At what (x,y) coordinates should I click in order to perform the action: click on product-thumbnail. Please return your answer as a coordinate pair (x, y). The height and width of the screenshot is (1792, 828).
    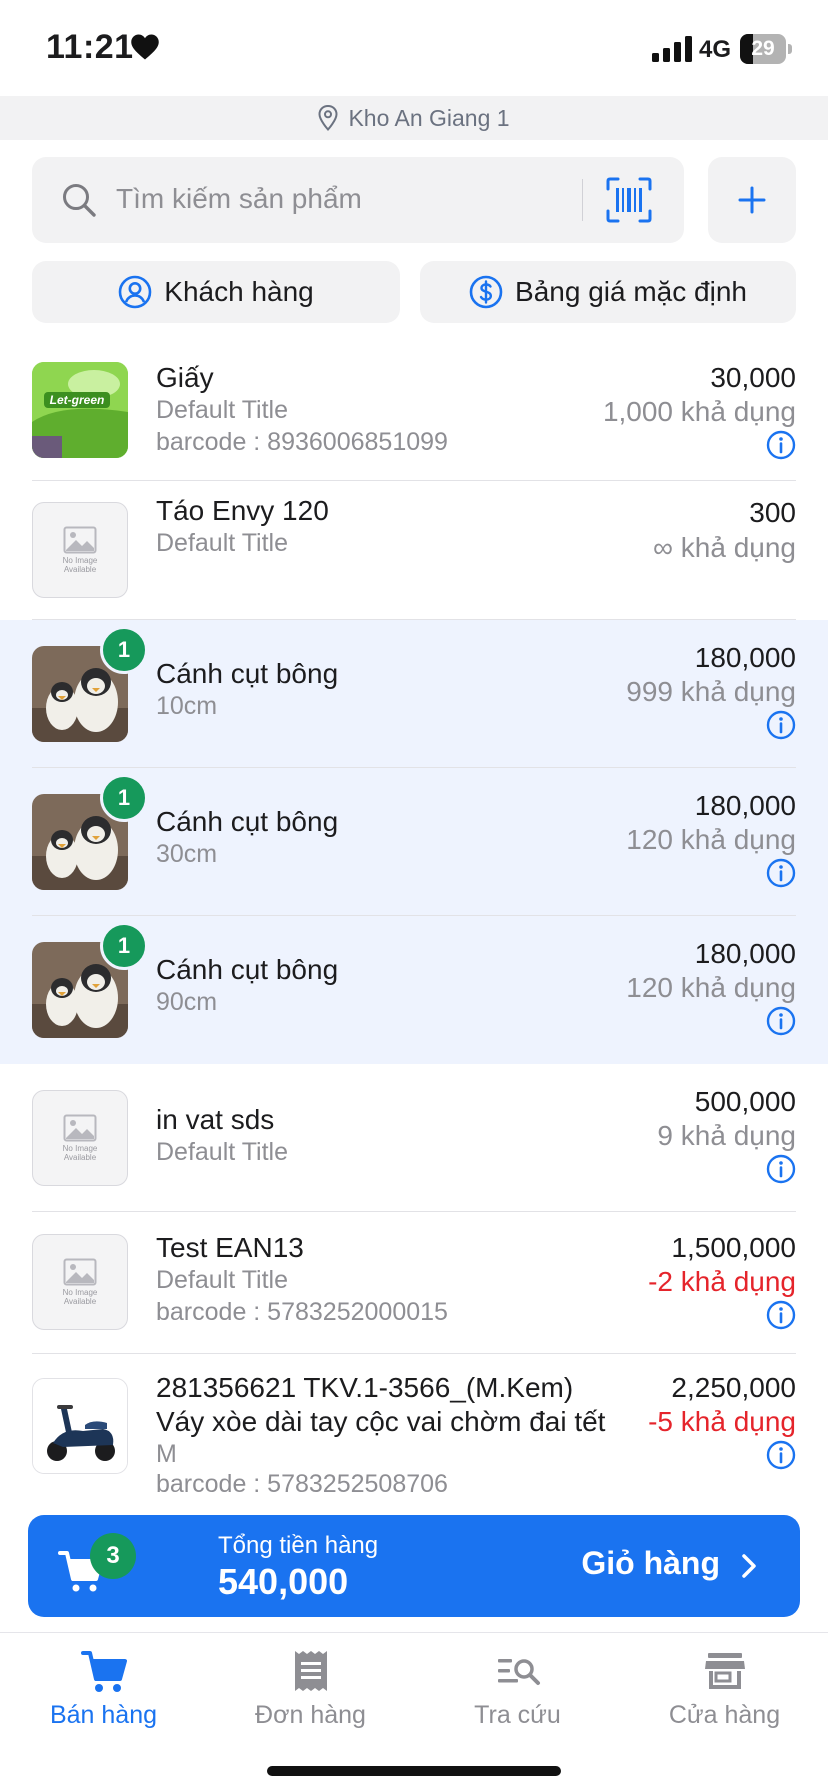
    Looking at the image, I should click on (80, 1426).